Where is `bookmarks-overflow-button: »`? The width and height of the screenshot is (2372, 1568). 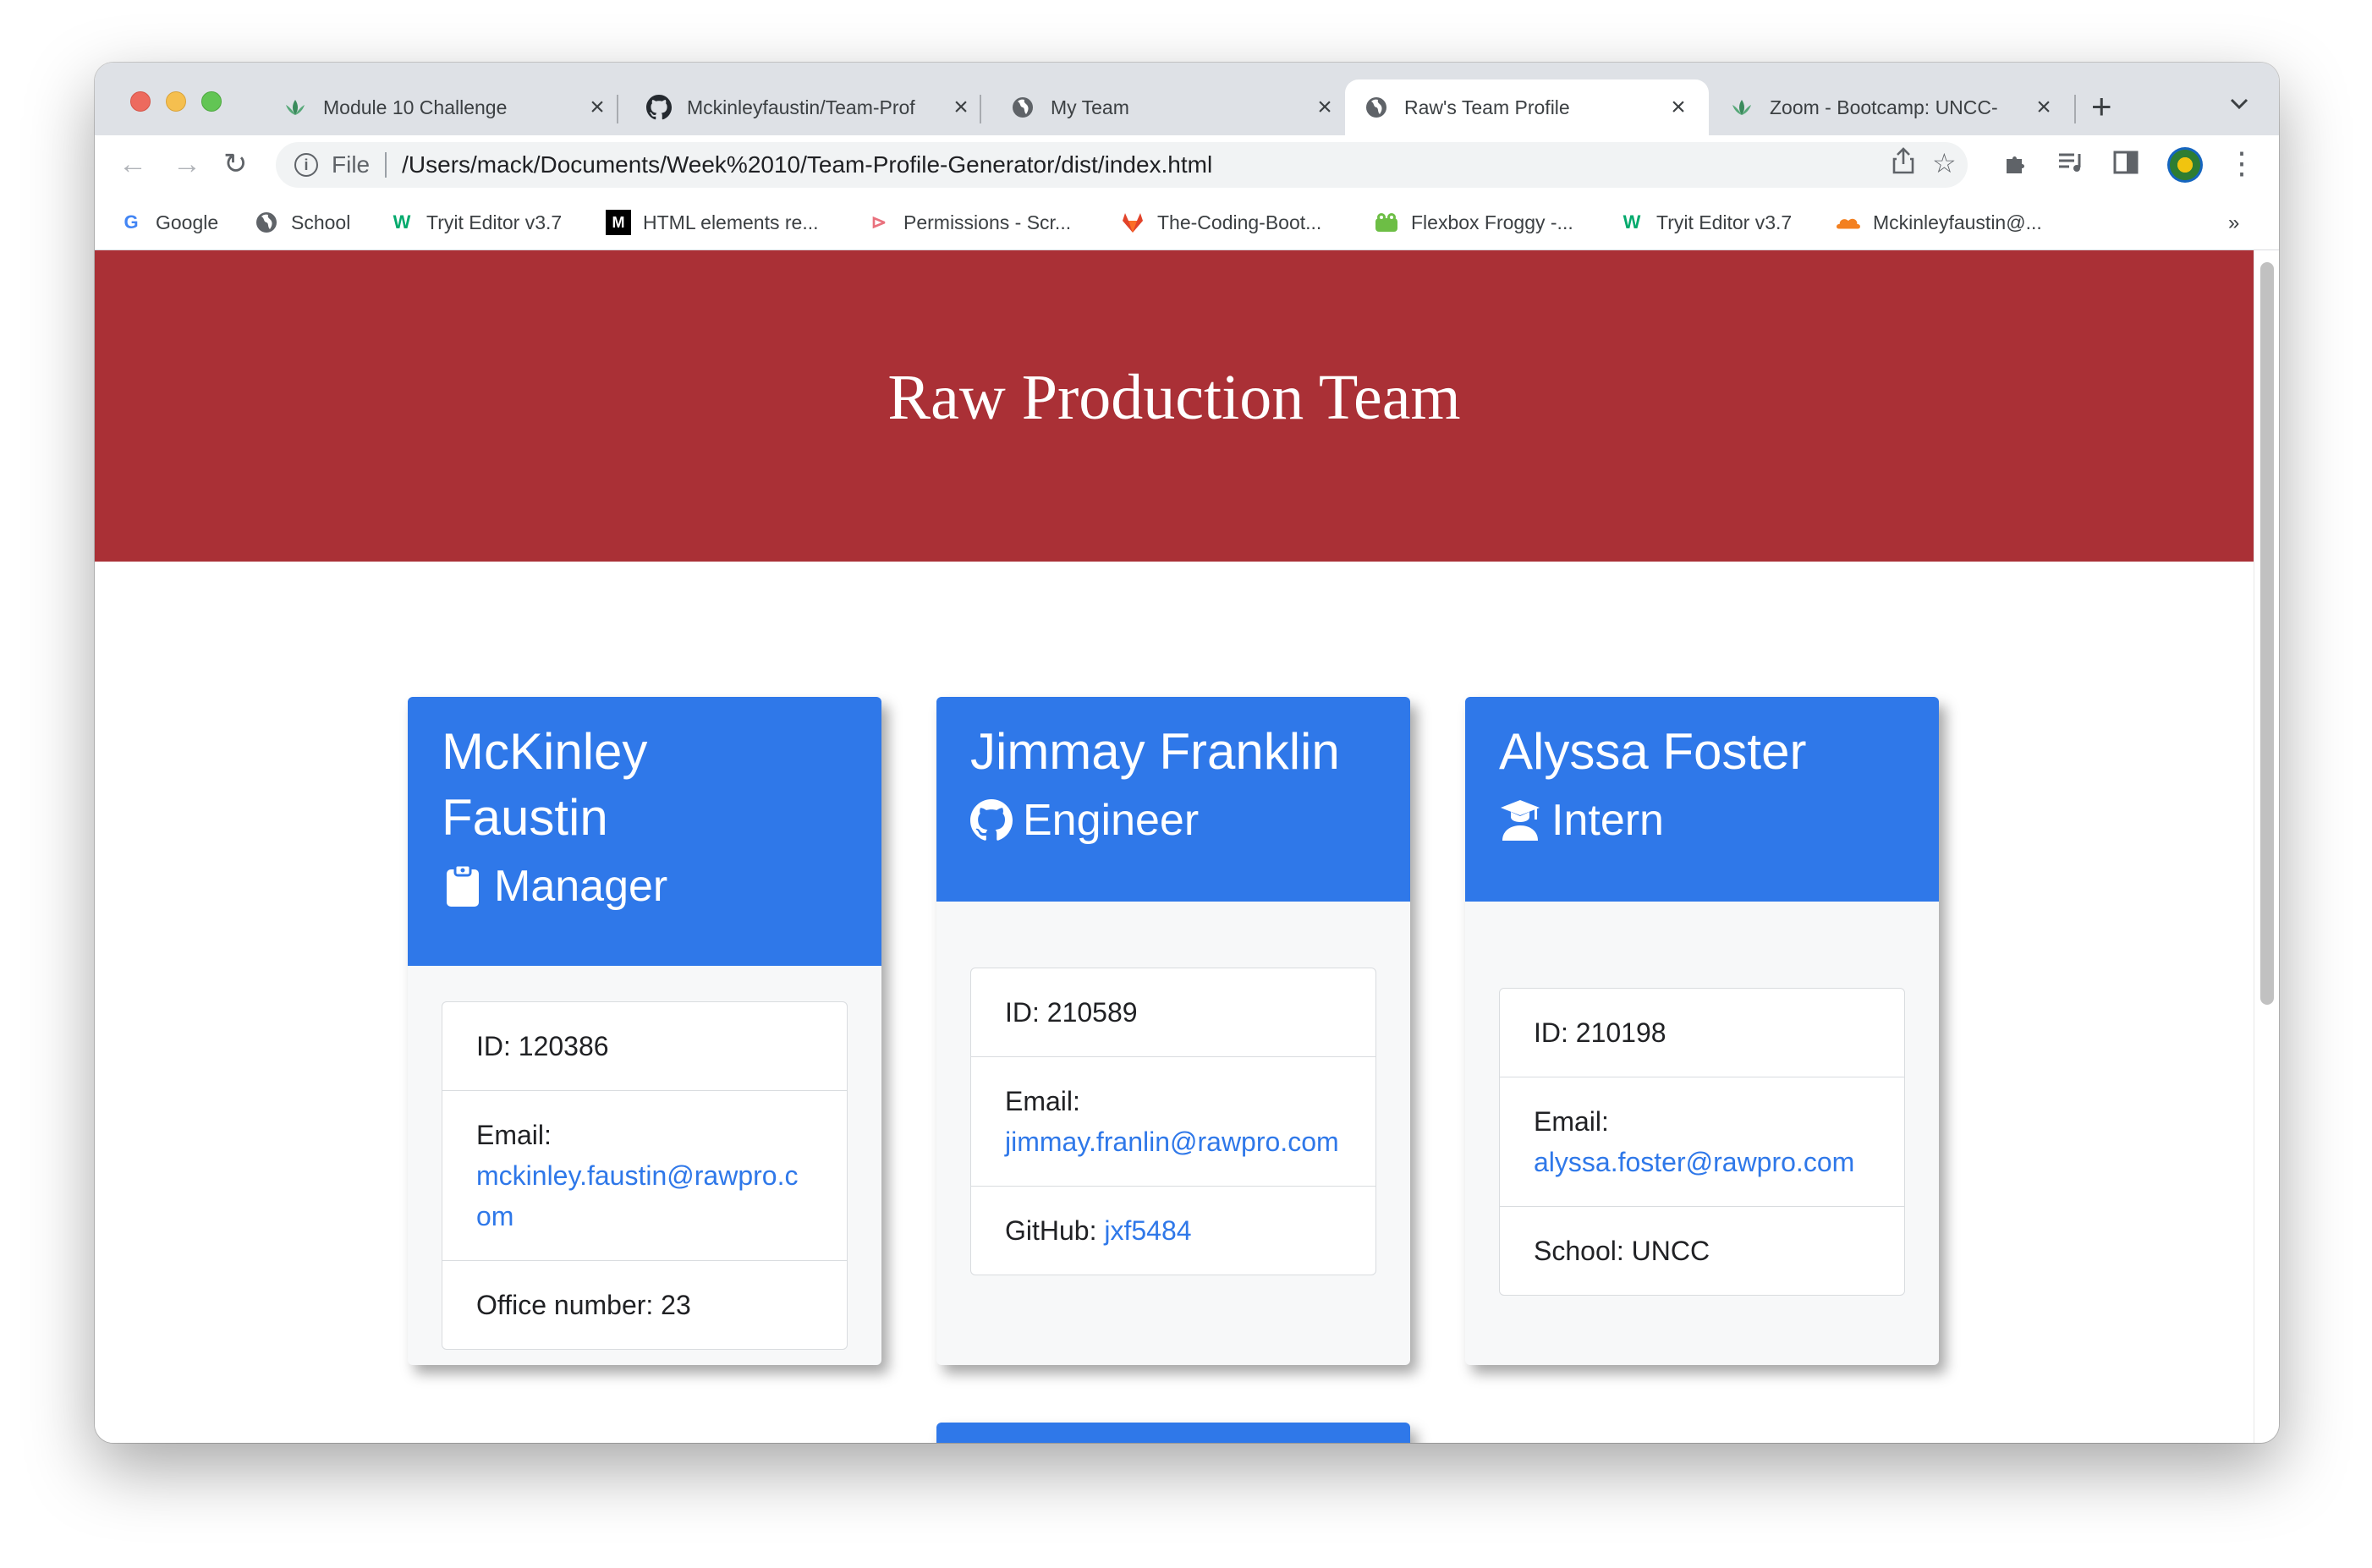 bookmarks-overflow-button: » is located at coordinates (2233, 223).